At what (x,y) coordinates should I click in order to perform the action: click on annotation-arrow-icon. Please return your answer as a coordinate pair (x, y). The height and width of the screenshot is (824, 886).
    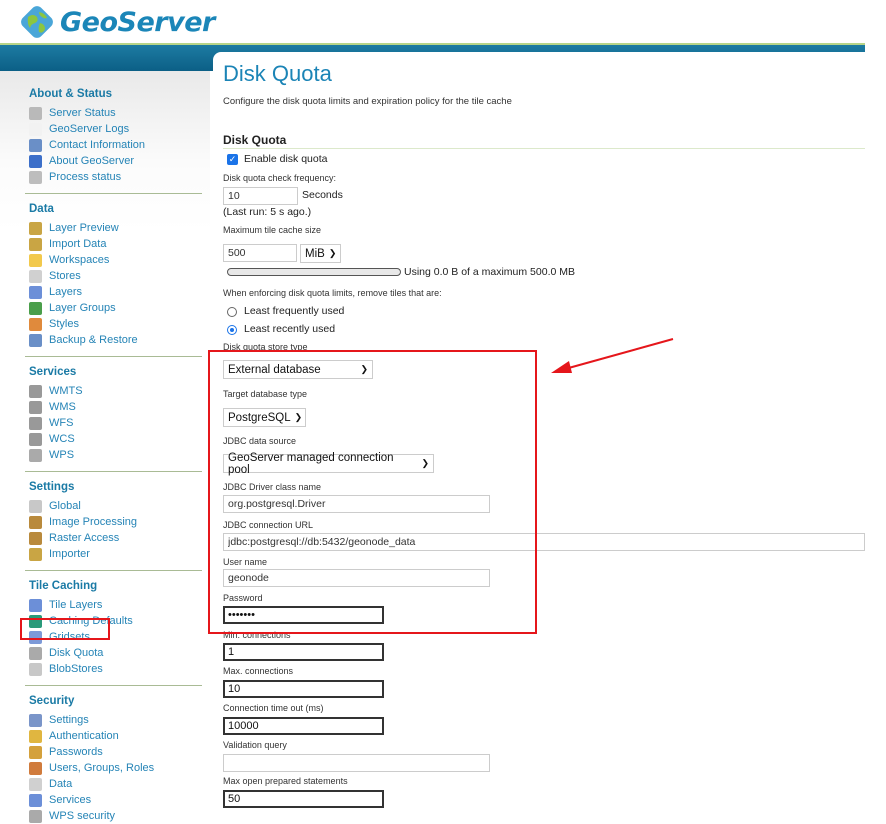
    Looking at the image, I should click on (612, 355).